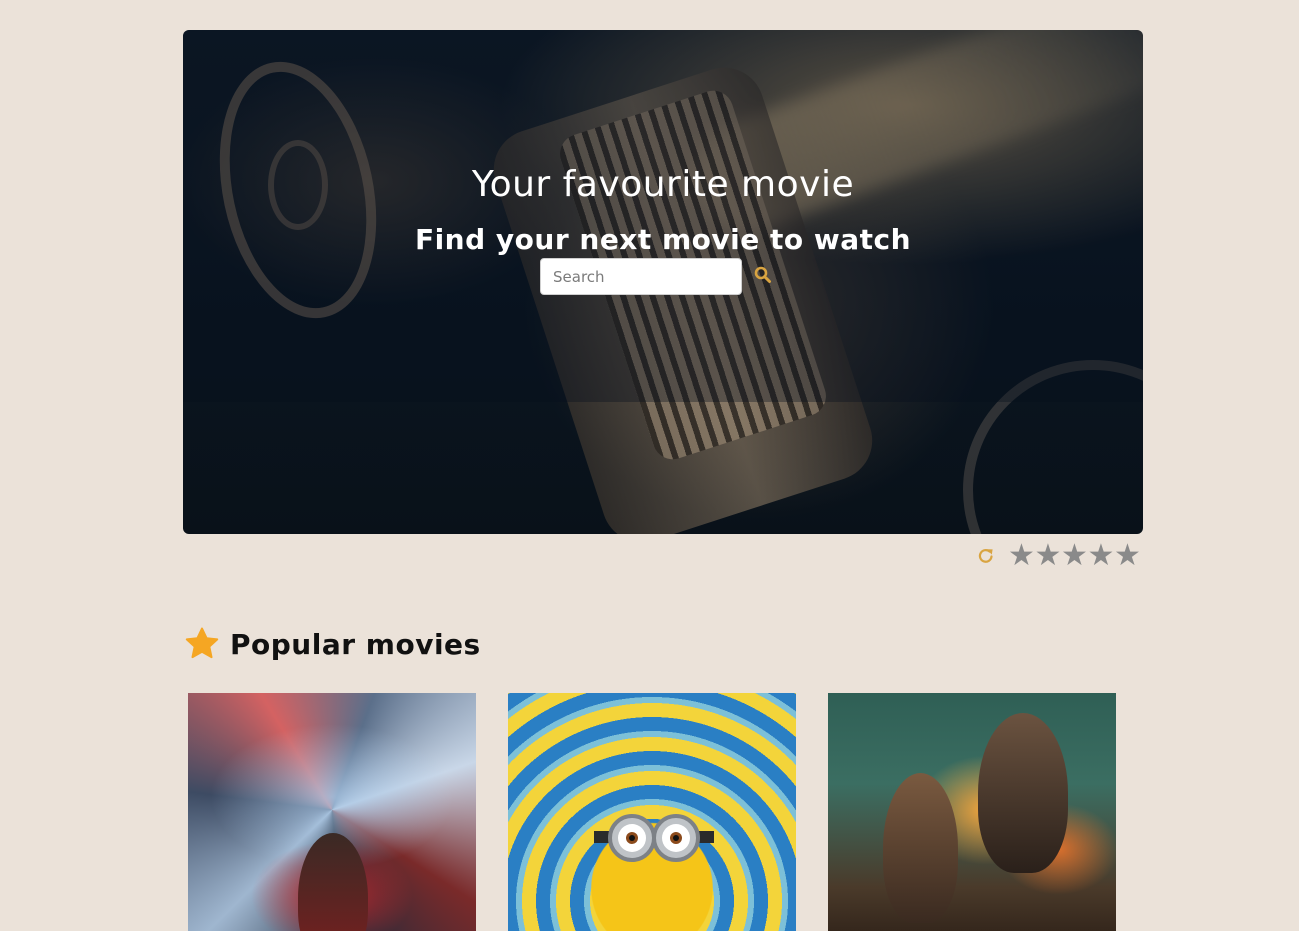 This screenshot has width=1299, height=931. I want to click on rating-star-4: ★, so click(1101, 556).